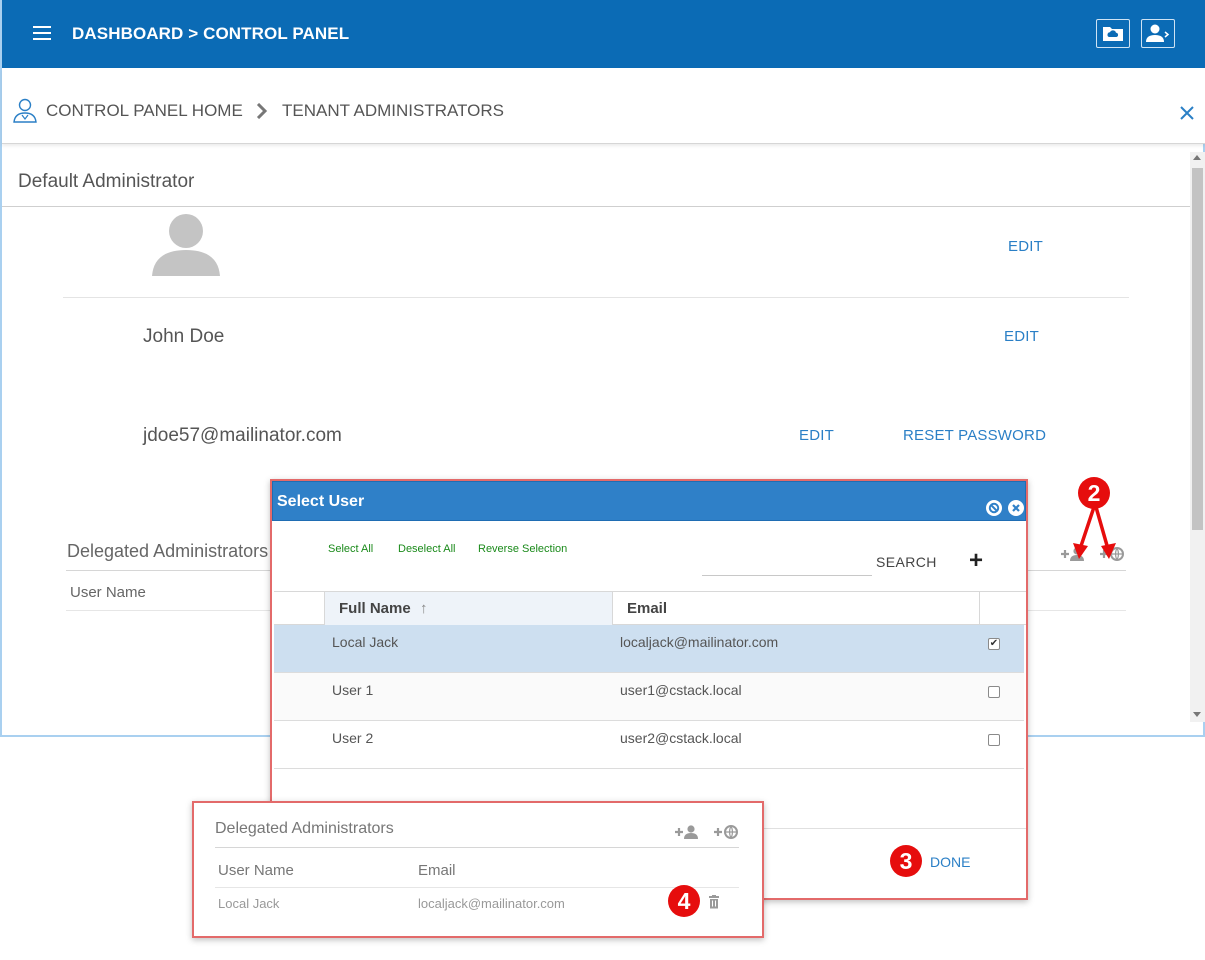 The image size is (1205, 960). What do you see at coordinates (242, 436) in the screenshot?
I see `admin-email: jdoe57@mailinator.com` at bounding box center [242, 436].